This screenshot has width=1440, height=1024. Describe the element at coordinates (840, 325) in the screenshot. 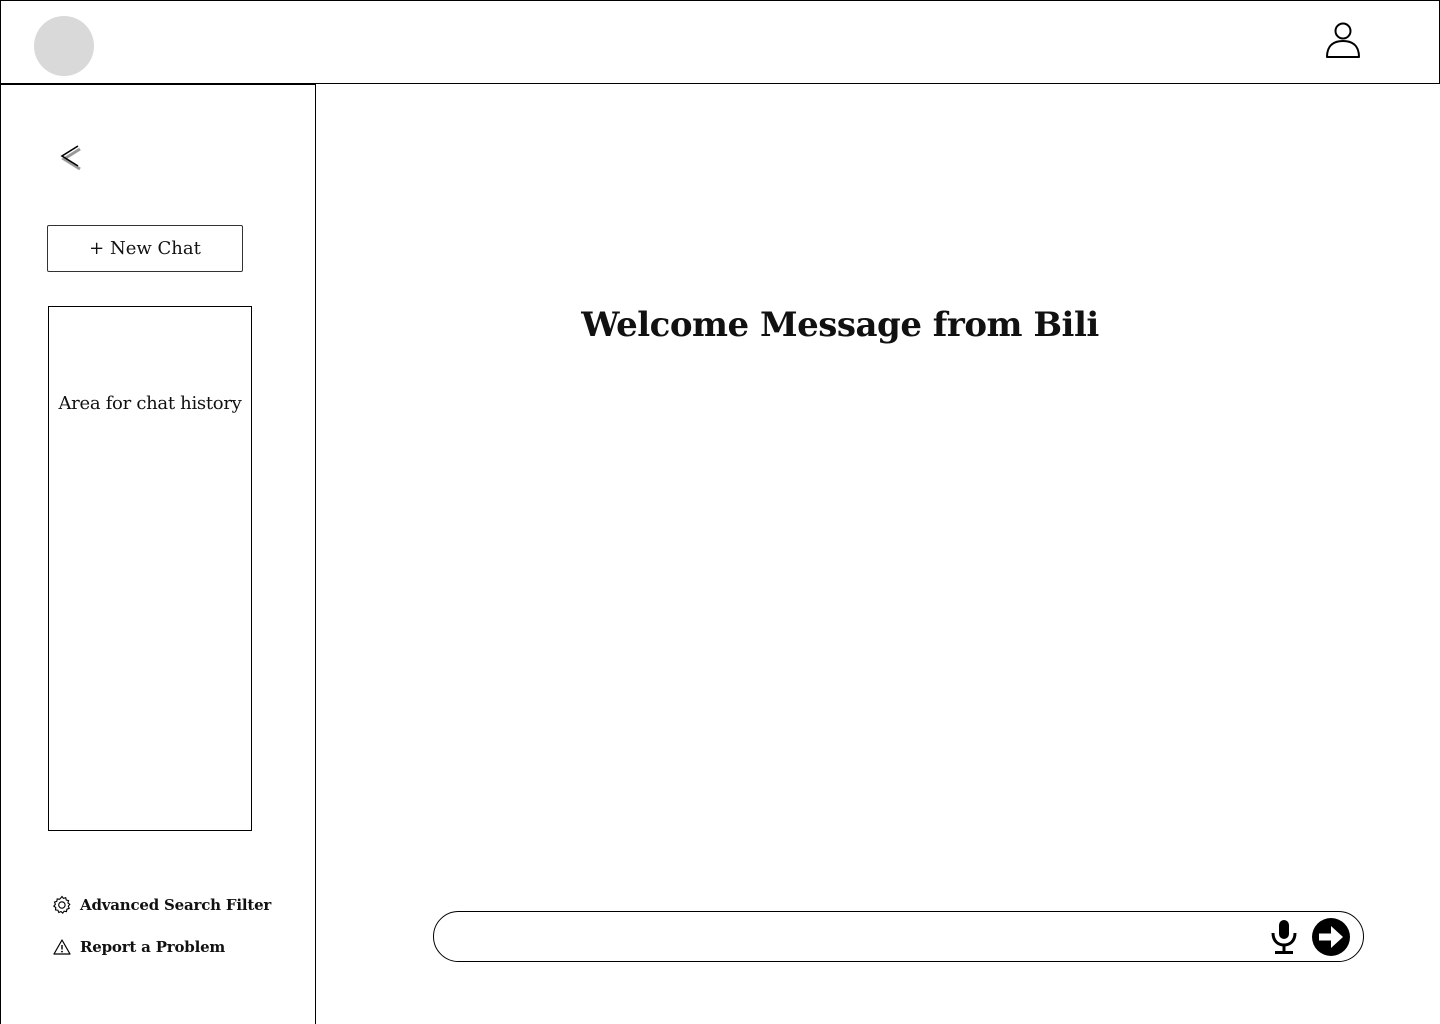

I see `welcome-message: Welcome Message from Bili` at that location.